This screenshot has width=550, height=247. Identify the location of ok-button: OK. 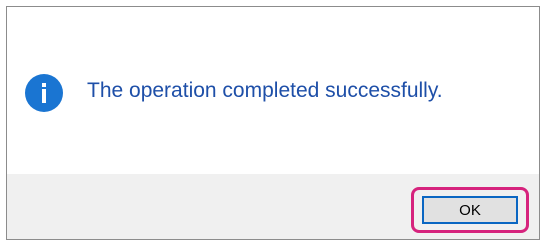
(470, 210).